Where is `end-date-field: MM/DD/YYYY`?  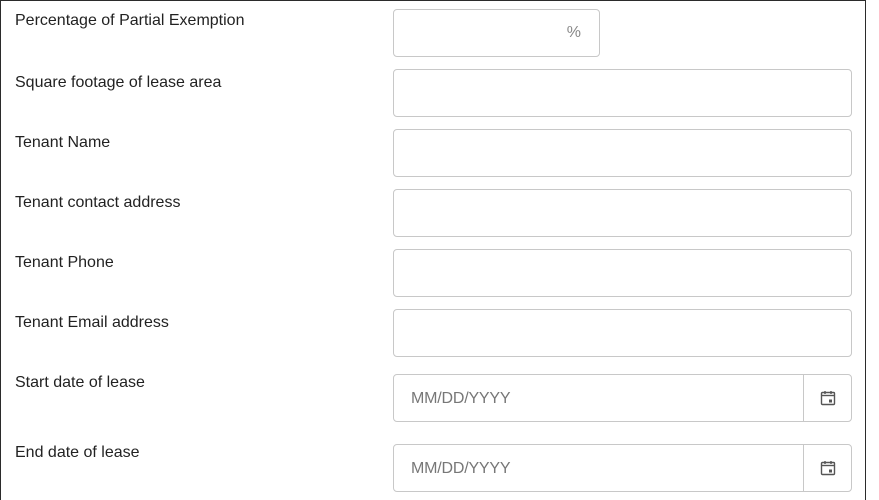
end-date-field: MM/DD/YYYY is located at coordinates (622, 468).